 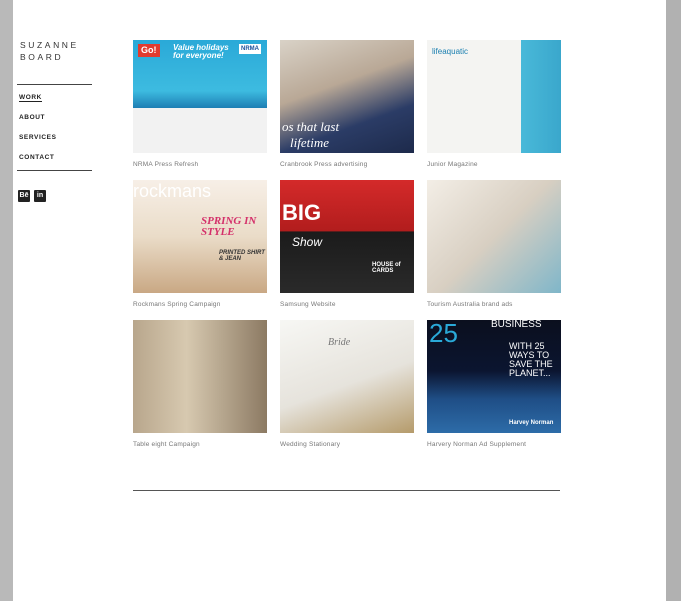 What do you see at coordinates (311, 126) in the screenshot?
I see `thumb-text: os that last` at bounding box center [311, 126].